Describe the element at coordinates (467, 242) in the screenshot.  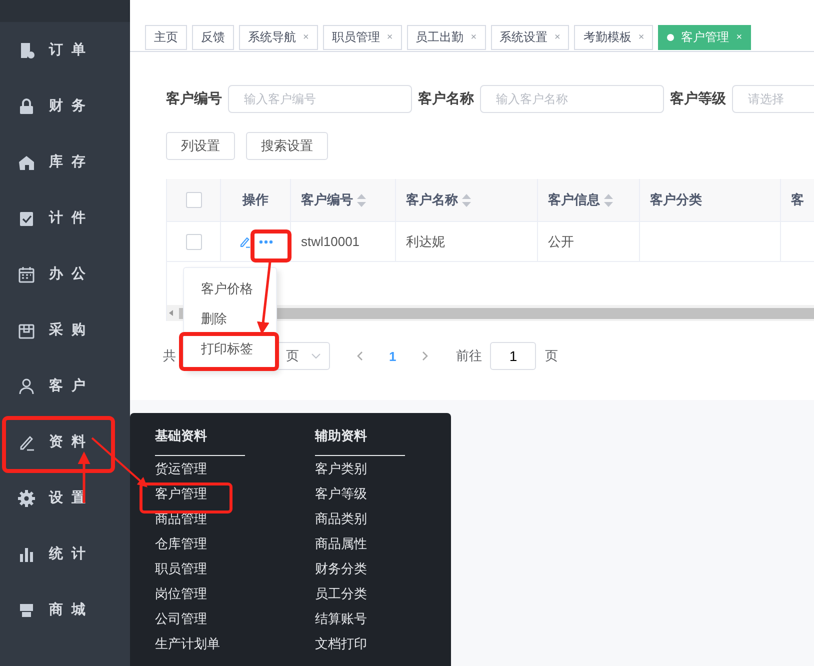
I see `table-cell: 利达妮` at that location.